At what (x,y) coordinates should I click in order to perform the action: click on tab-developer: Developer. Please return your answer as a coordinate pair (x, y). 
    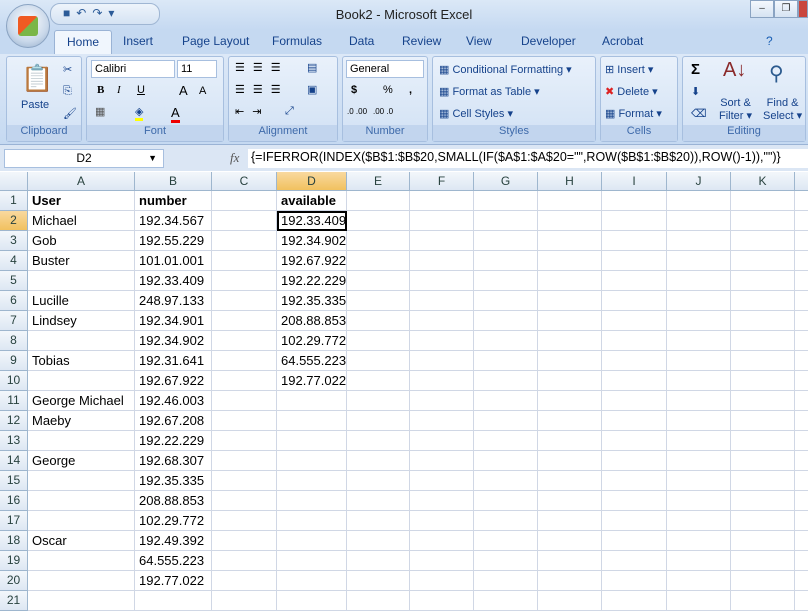
    Looking at the image, I should click on (548, 41).